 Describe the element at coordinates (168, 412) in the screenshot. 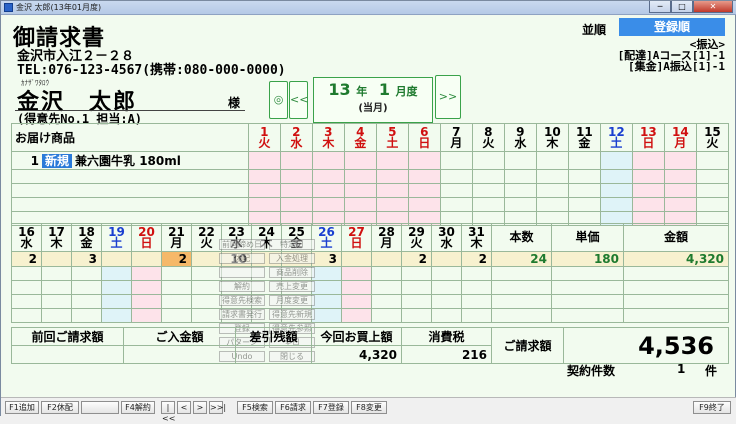

I see `function-key-button: |<<` at that location.